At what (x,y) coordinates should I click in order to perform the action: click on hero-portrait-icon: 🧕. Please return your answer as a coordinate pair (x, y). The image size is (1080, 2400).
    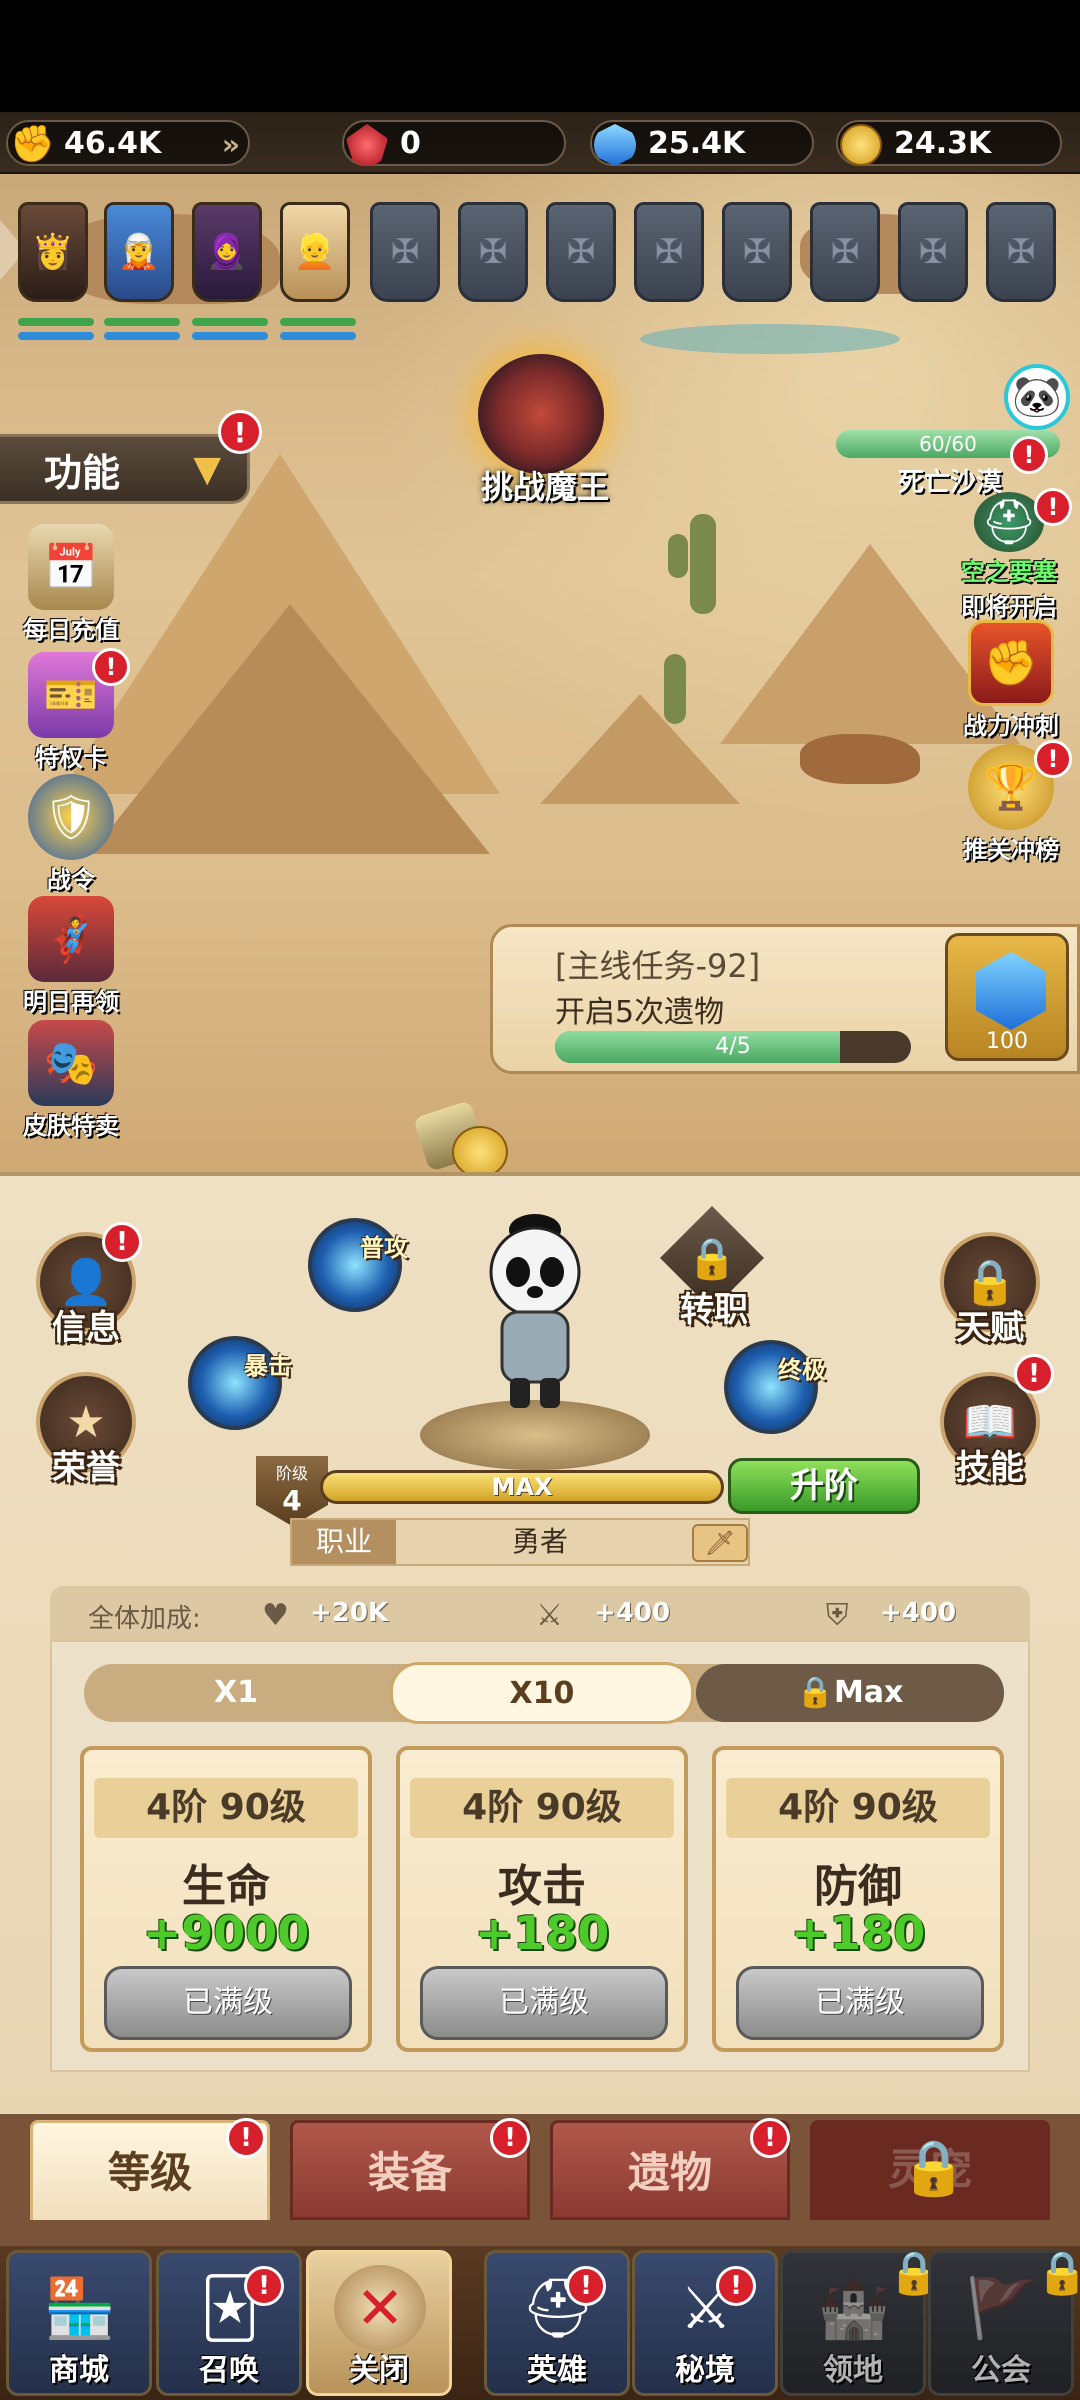
    Looking at the image, I should click on (227, 252).